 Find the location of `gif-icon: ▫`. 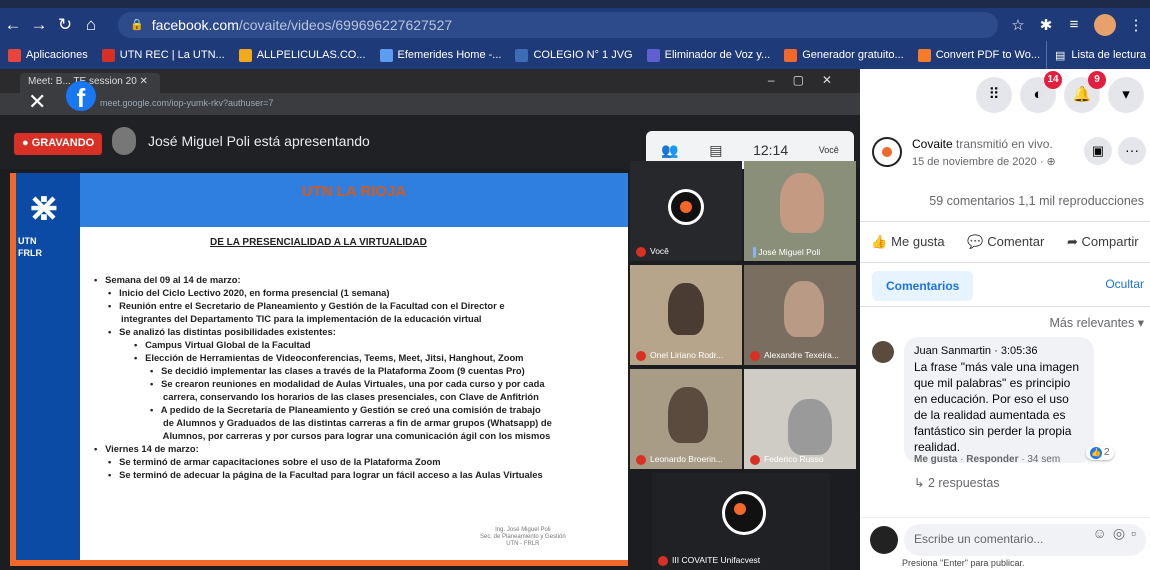

gif-icon: ▫ is located at coordinates (1136, 533).